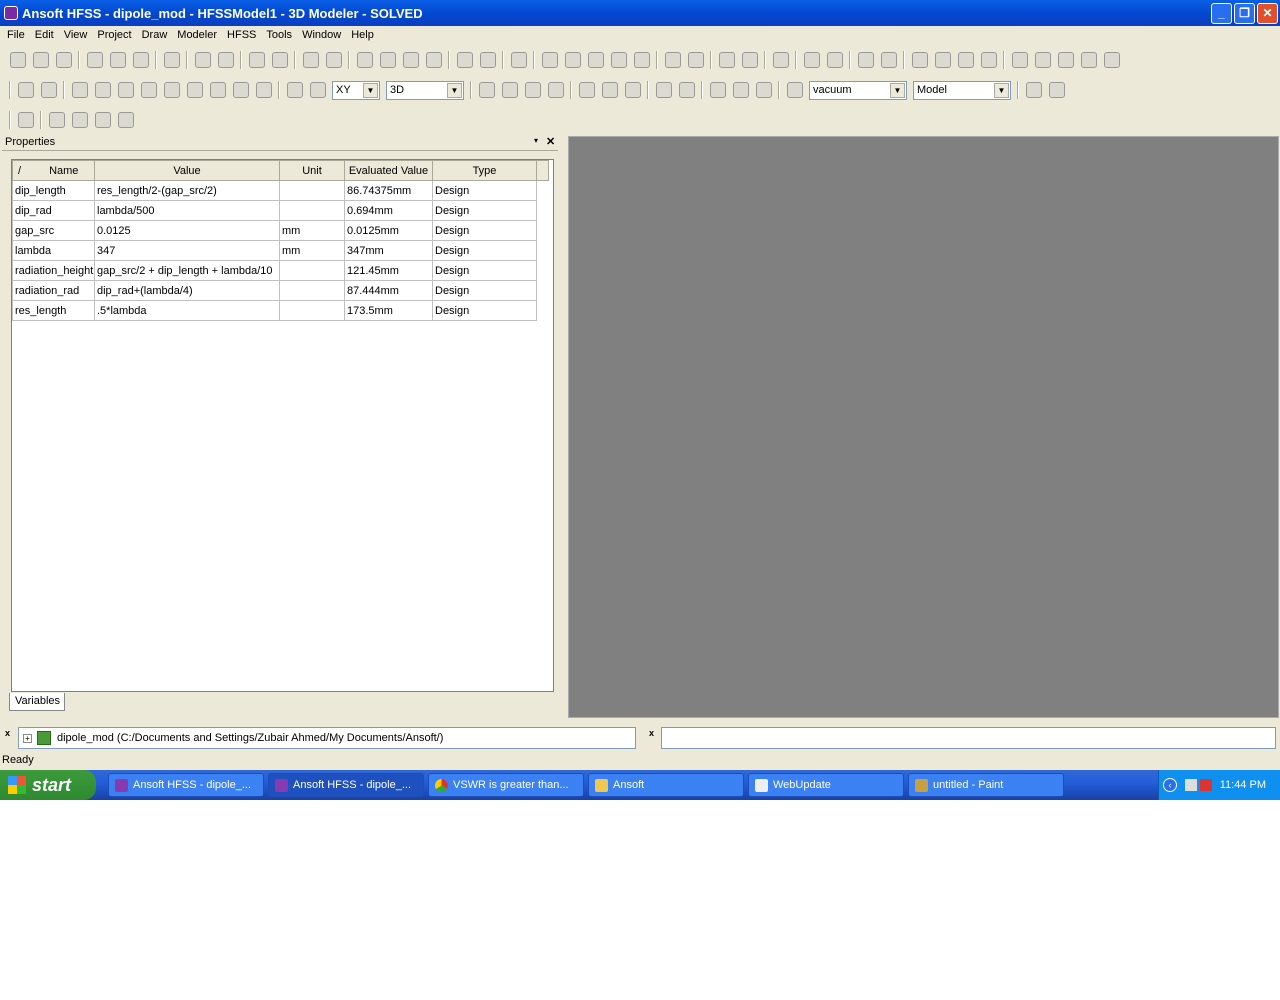 The width and height of the screenshot is (1280, 1000). What do you see at coordinates (53, 250) in the screenshot?
I see `cell-name: lambda` at bounding box center [53, 250].